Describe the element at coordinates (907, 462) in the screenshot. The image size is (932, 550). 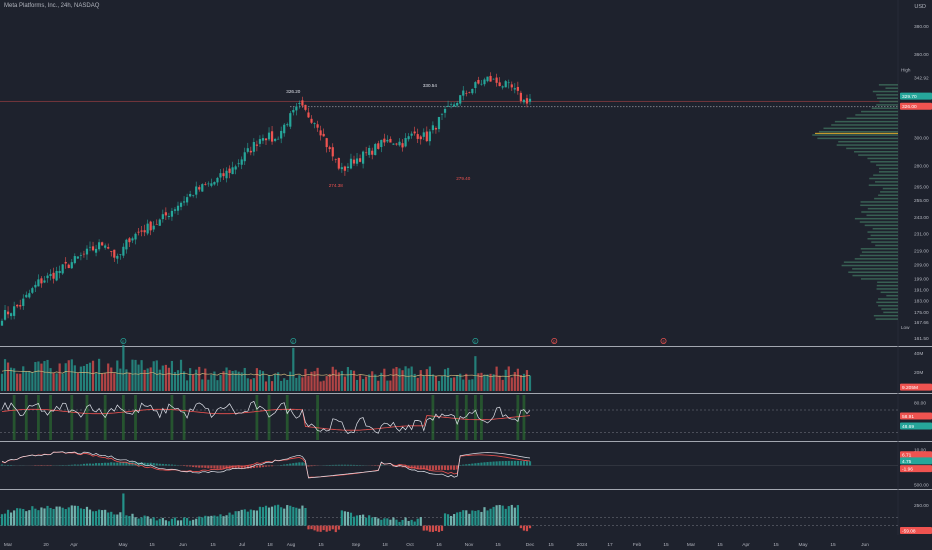
I see `macd-last-value: 4.75` at that location.